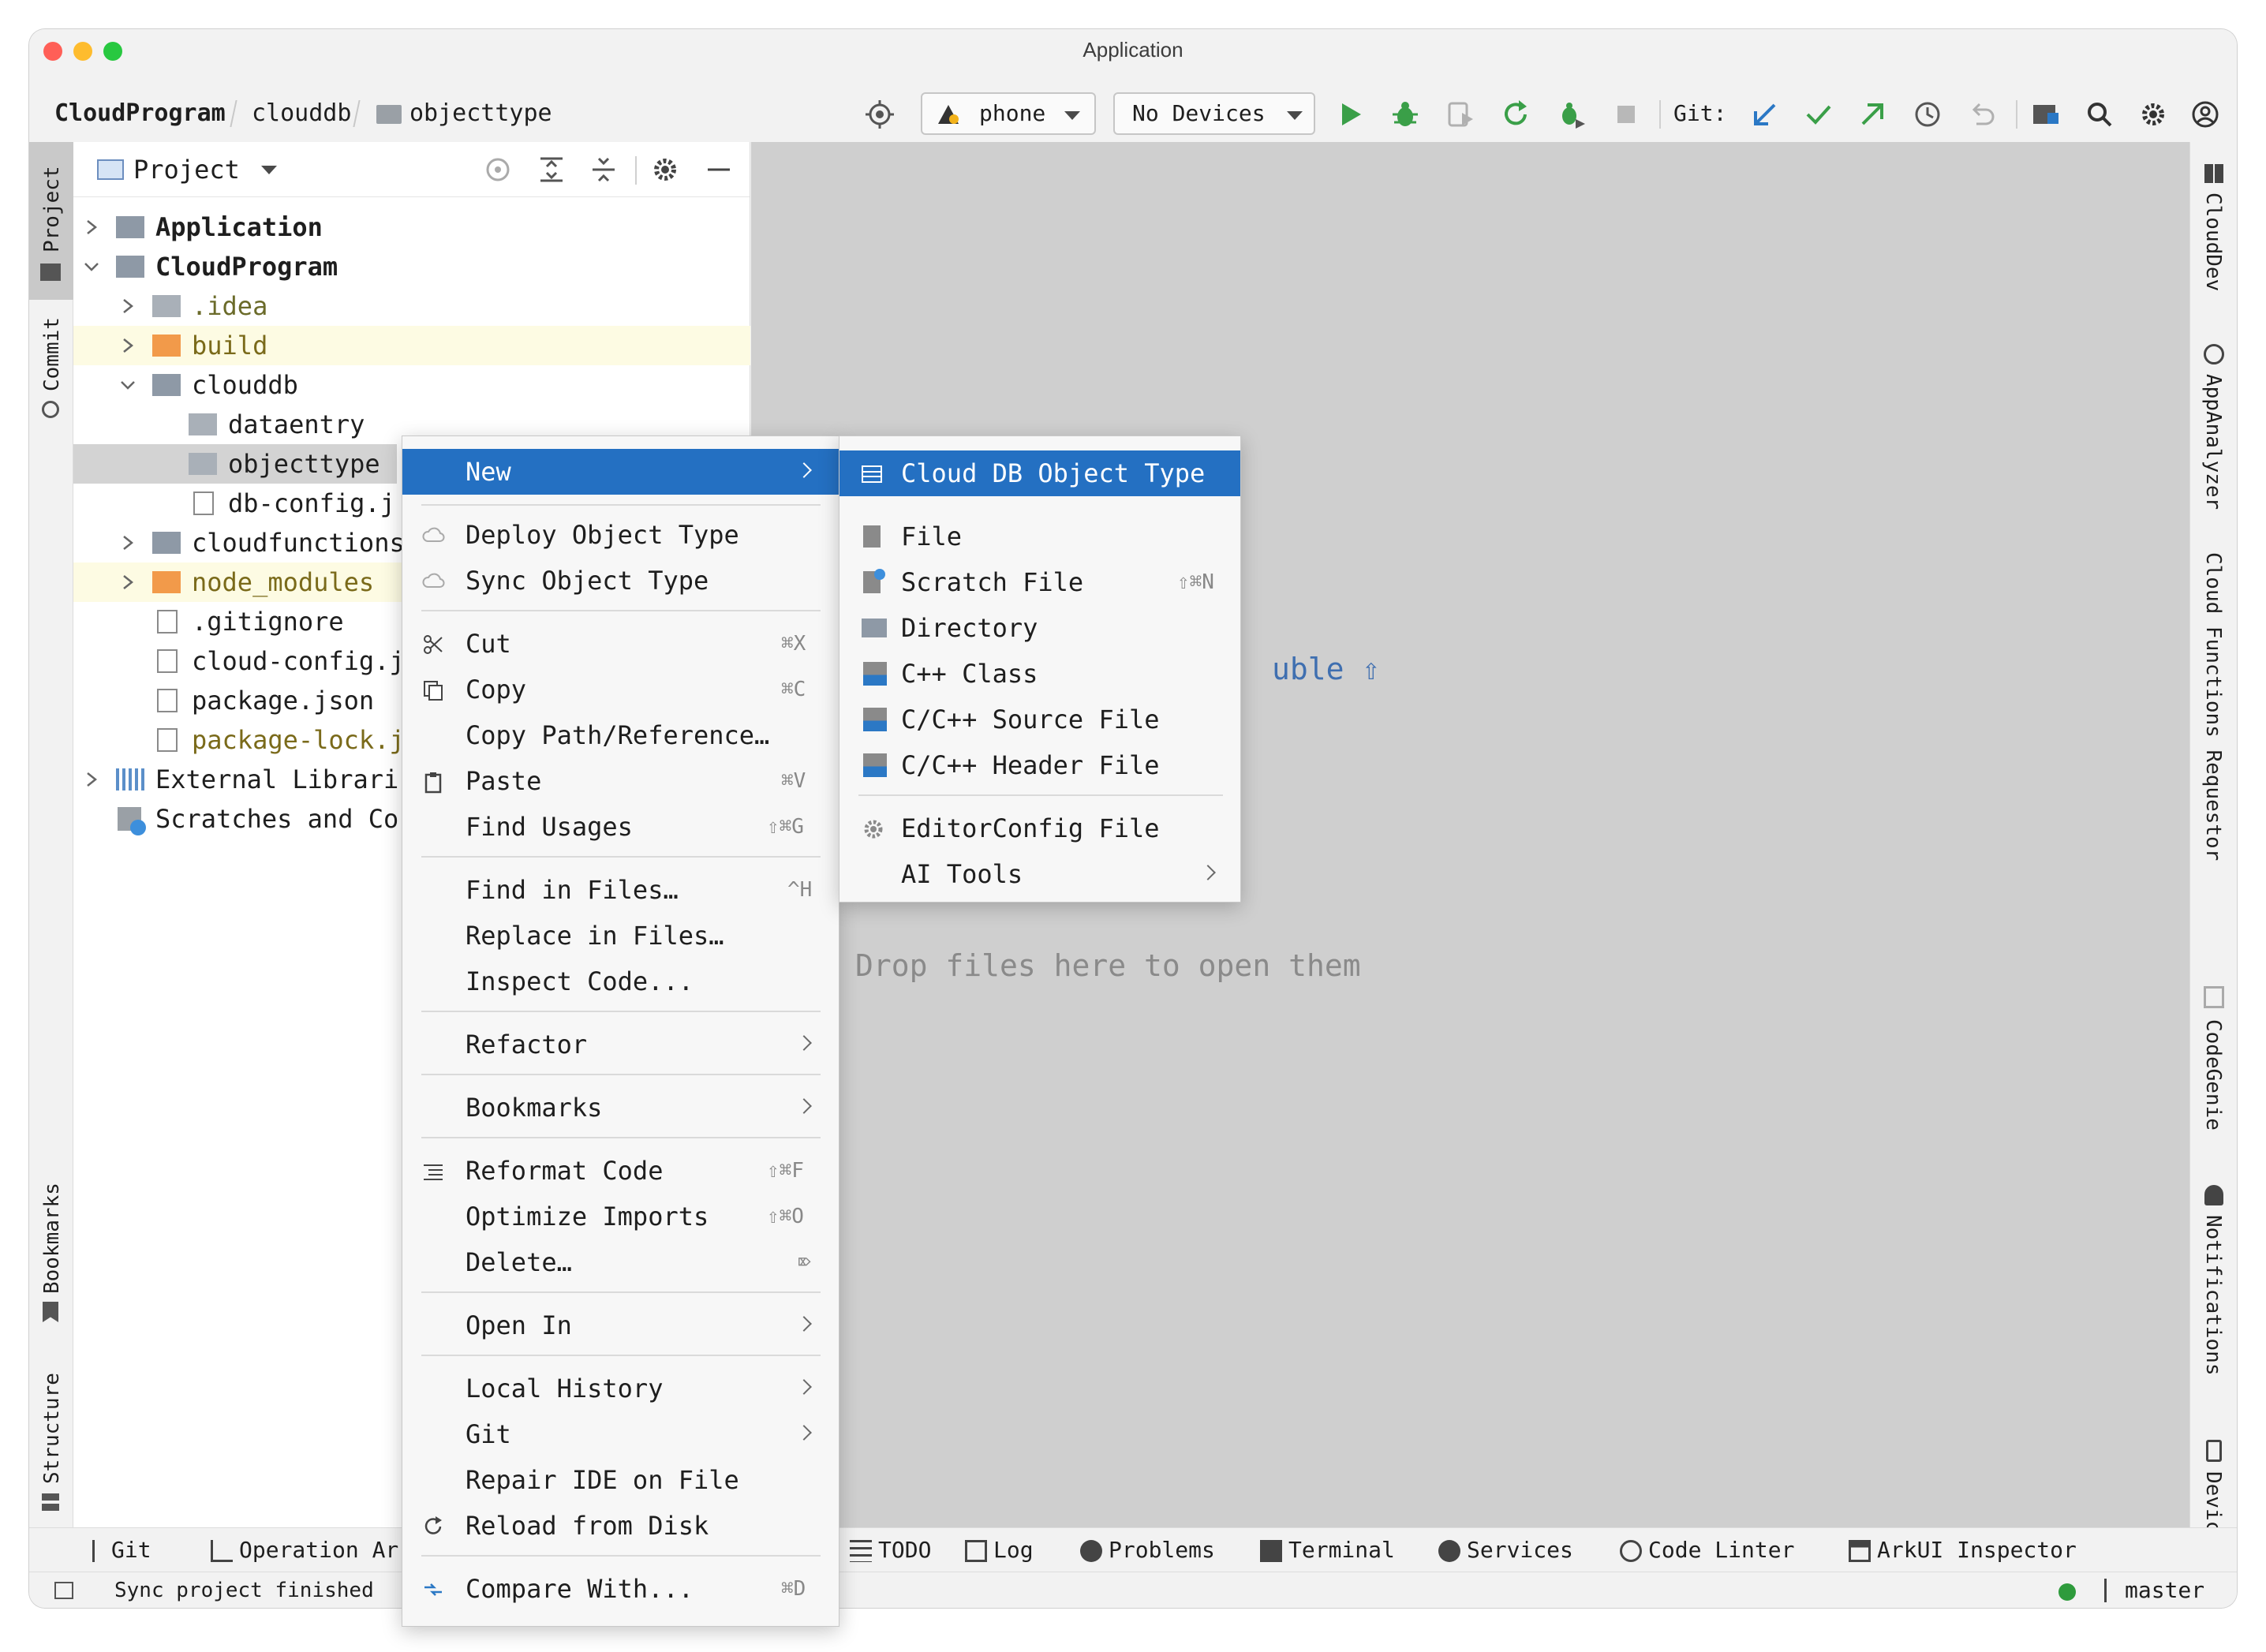 Image resolution: width=2266 pixels, height=1652 pixels. What do you see at coordinates (1872, 114) in the screenshot?
I see `git-push-icon` at bounding box center [1872, 114].